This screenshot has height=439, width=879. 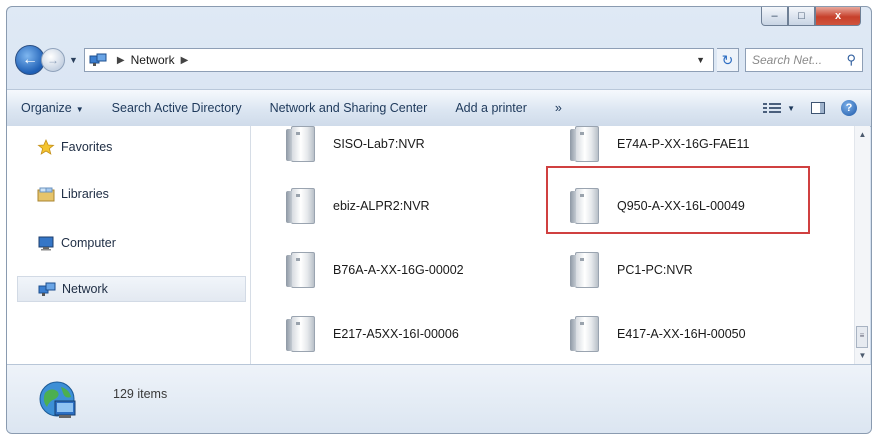 I want to click on recent-pages-dropdown: ▼, so click(x=73, y=60).